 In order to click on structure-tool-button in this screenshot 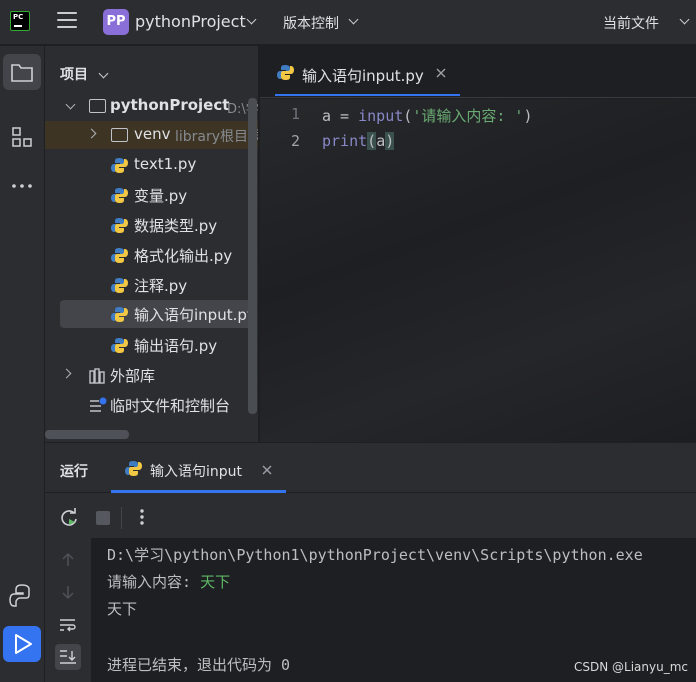, I will do `click(22, 137)`.